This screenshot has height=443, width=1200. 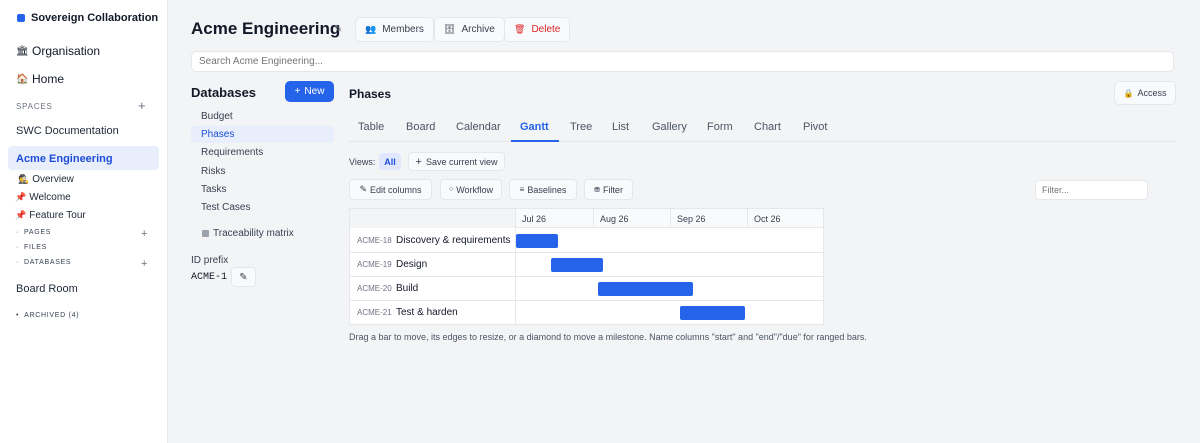 What do you see at coordinates (785, 218) in the screenshot?
I see `gantt-month: Oct 26` at bounding box center [785, 218].